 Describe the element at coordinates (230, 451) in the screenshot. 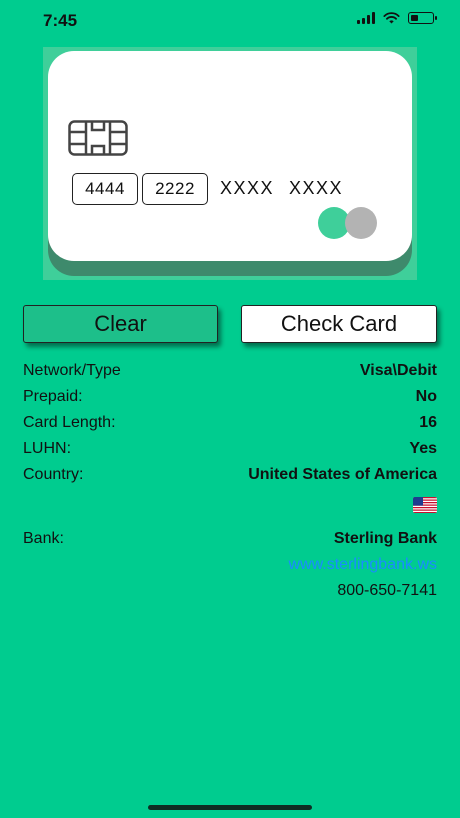

I see `info-row-luhn: LUHN: Yes` at that location.